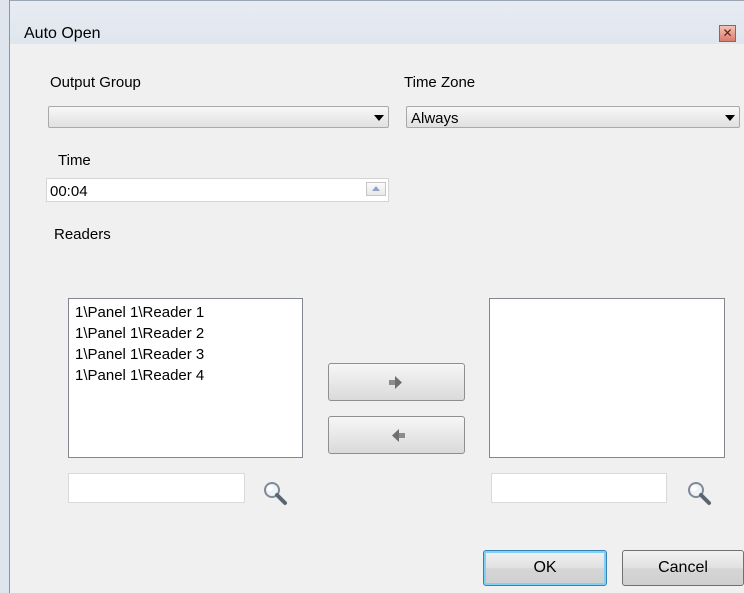 The image size is (744, 593). What do you see at coordinates (5, 296) in the screenshot?
I see `window-border` at bounding box center [5, 296].